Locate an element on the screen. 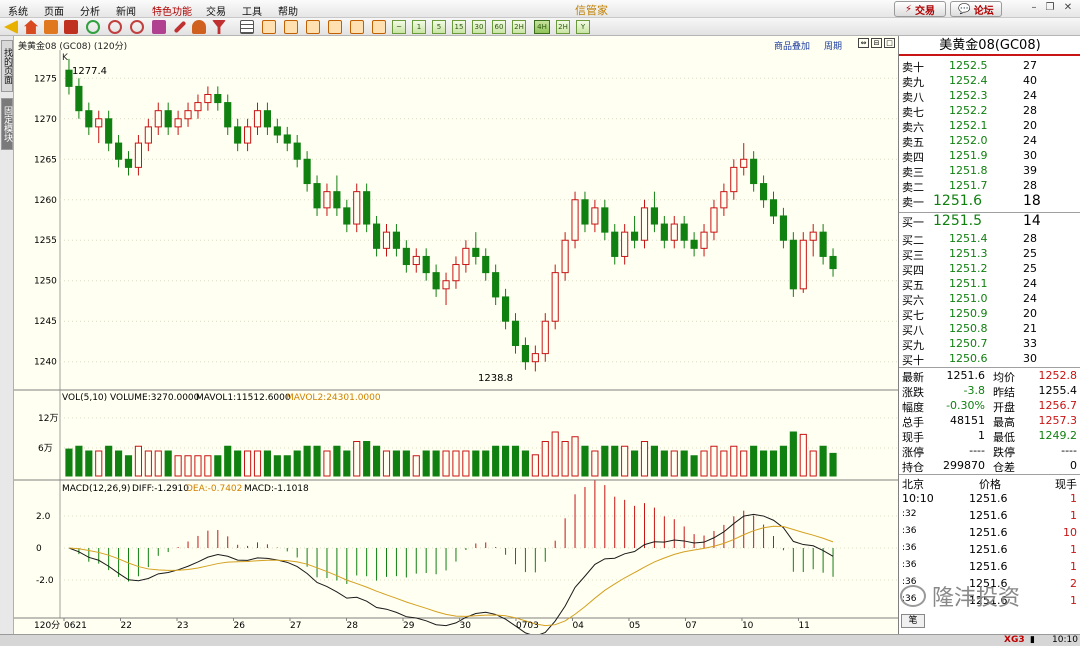  calendar-icon is located at coordinates (313, 27).